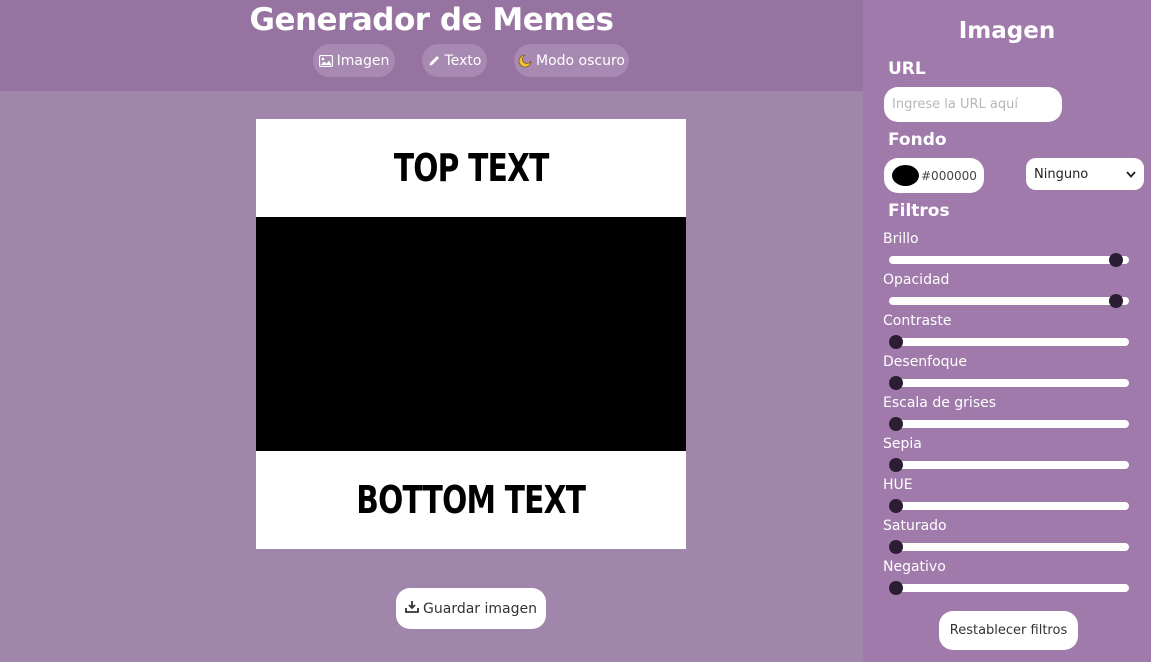  I want to click on meme-top-area: TOP TEXT, so click(471, 168).